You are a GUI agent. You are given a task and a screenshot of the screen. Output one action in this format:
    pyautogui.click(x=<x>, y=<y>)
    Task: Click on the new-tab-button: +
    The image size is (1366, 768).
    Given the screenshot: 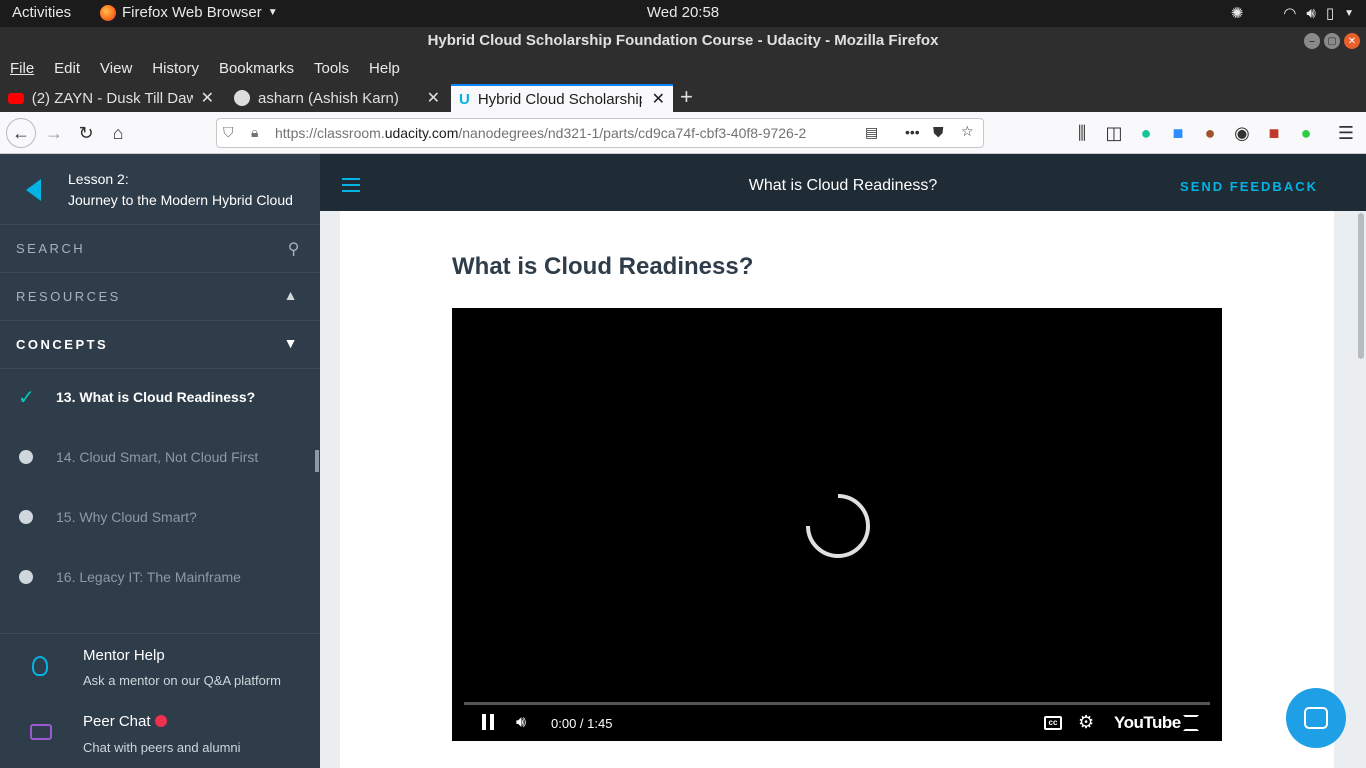 What is the action you would take?
    pyautogui.click(x=686, y=97)
    